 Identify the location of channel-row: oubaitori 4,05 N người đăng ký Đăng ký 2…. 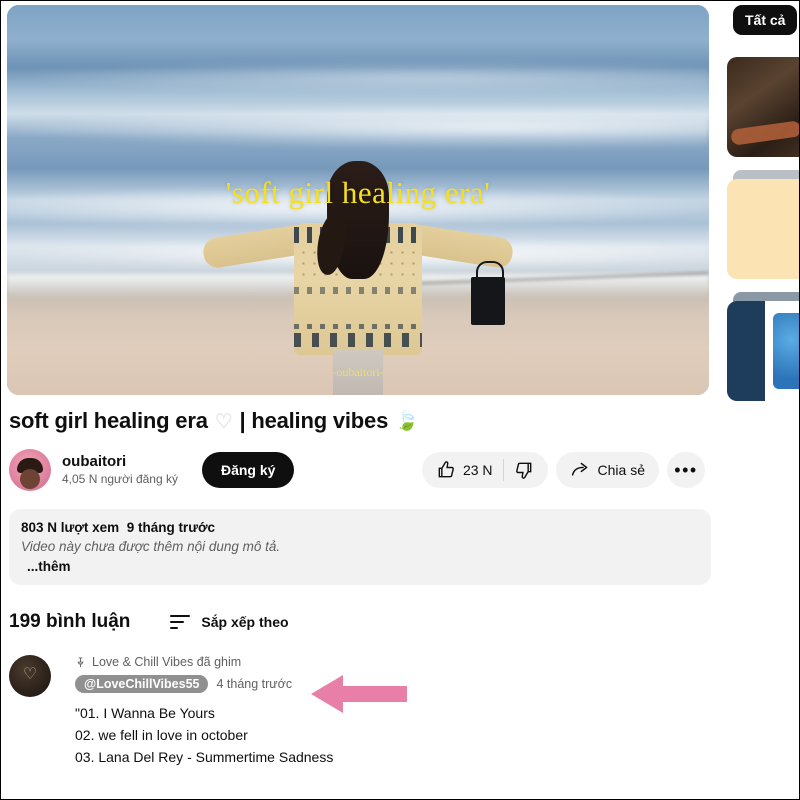
(364, 470).